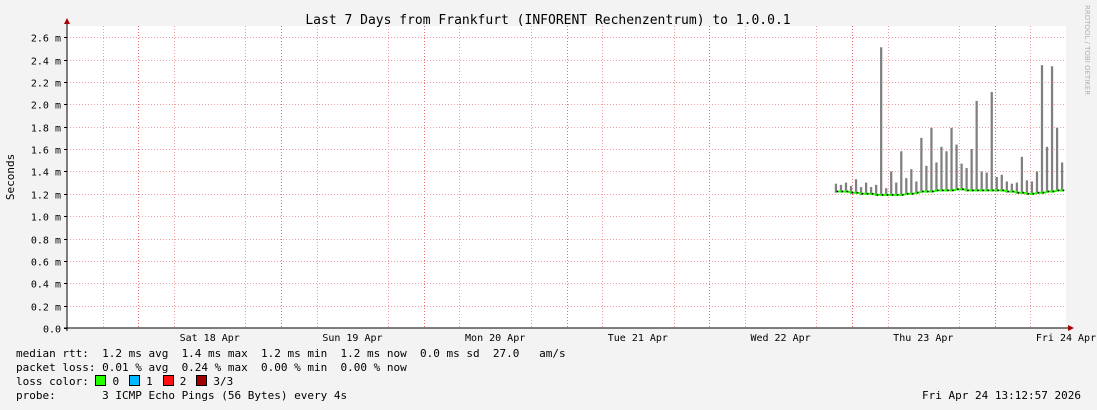  Describe the element at coordinates (923, 338) in the screenshot. I see `x-tick-label: Thu 23 Apr` at that location.